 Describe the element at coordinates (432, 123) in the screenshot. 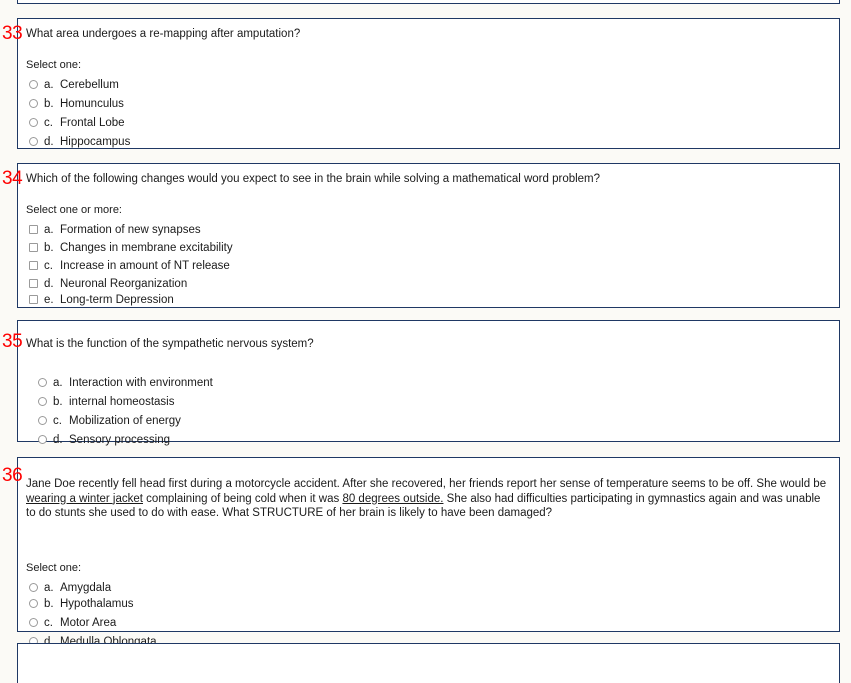

I see `option-item: c. Frontal Lobe` at that location.